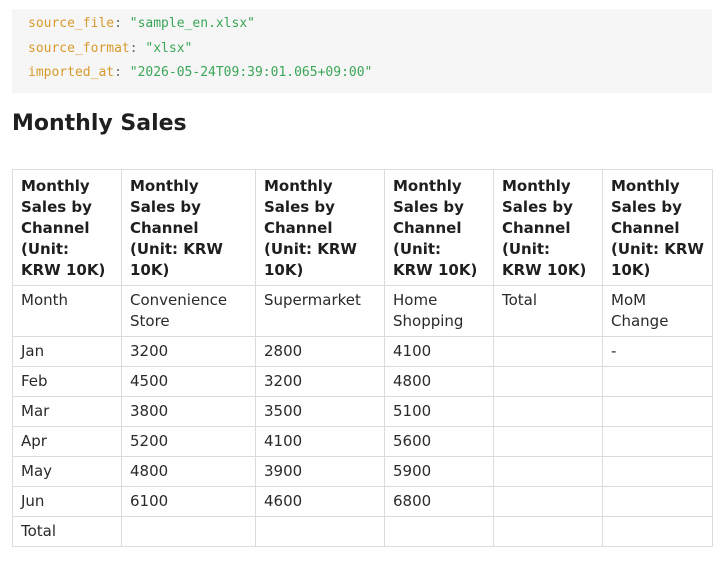 The height and width of the screenshot is (568, 724). Describe the element at coordinates (192, 23) in the screenshot. I see `frontmatter-value: "sample_en.xlsx"` at that location.